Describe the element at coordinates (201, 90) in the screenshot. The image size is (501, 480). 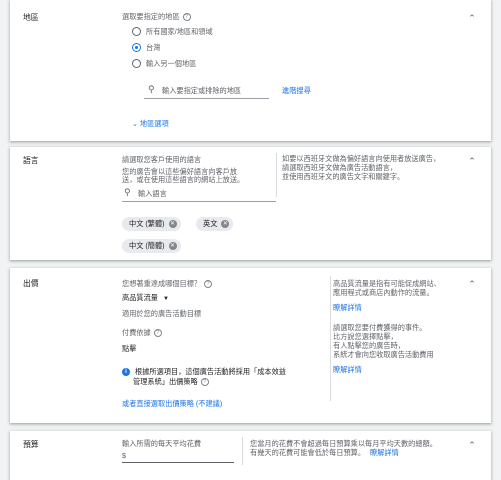
I see `location-search-input: 輸入要指定或排除的地區` at that location.